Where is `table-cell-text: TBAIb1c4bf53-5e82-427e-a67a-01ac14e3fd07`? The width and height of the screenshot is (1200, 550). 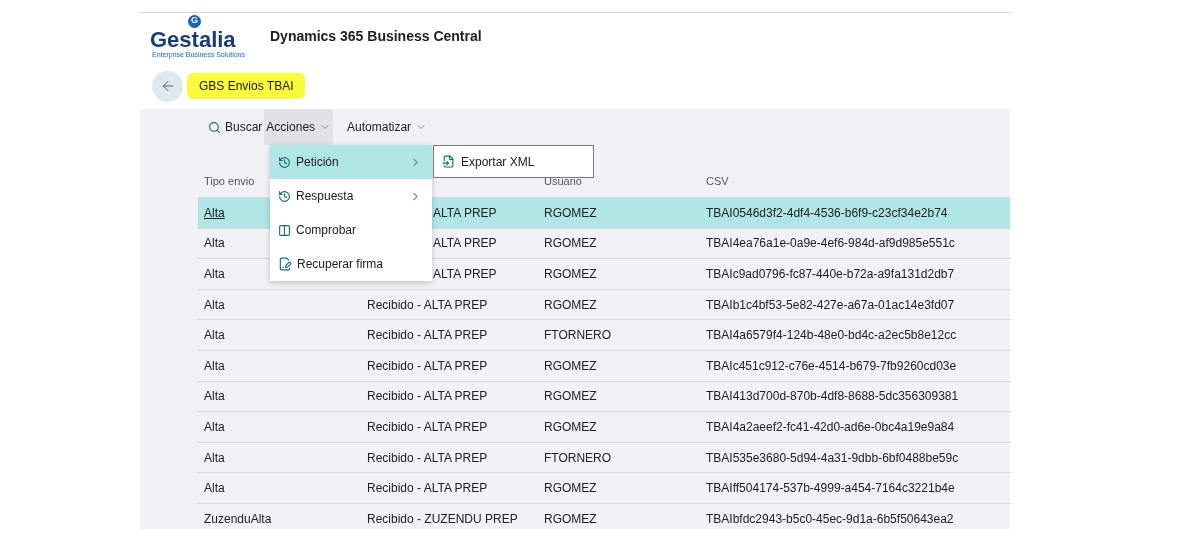
table-cell-text: TBAIb1c4bf53-5e82-427e-a67a-01ac14e3fd07 is located at coordinates (830, 305).